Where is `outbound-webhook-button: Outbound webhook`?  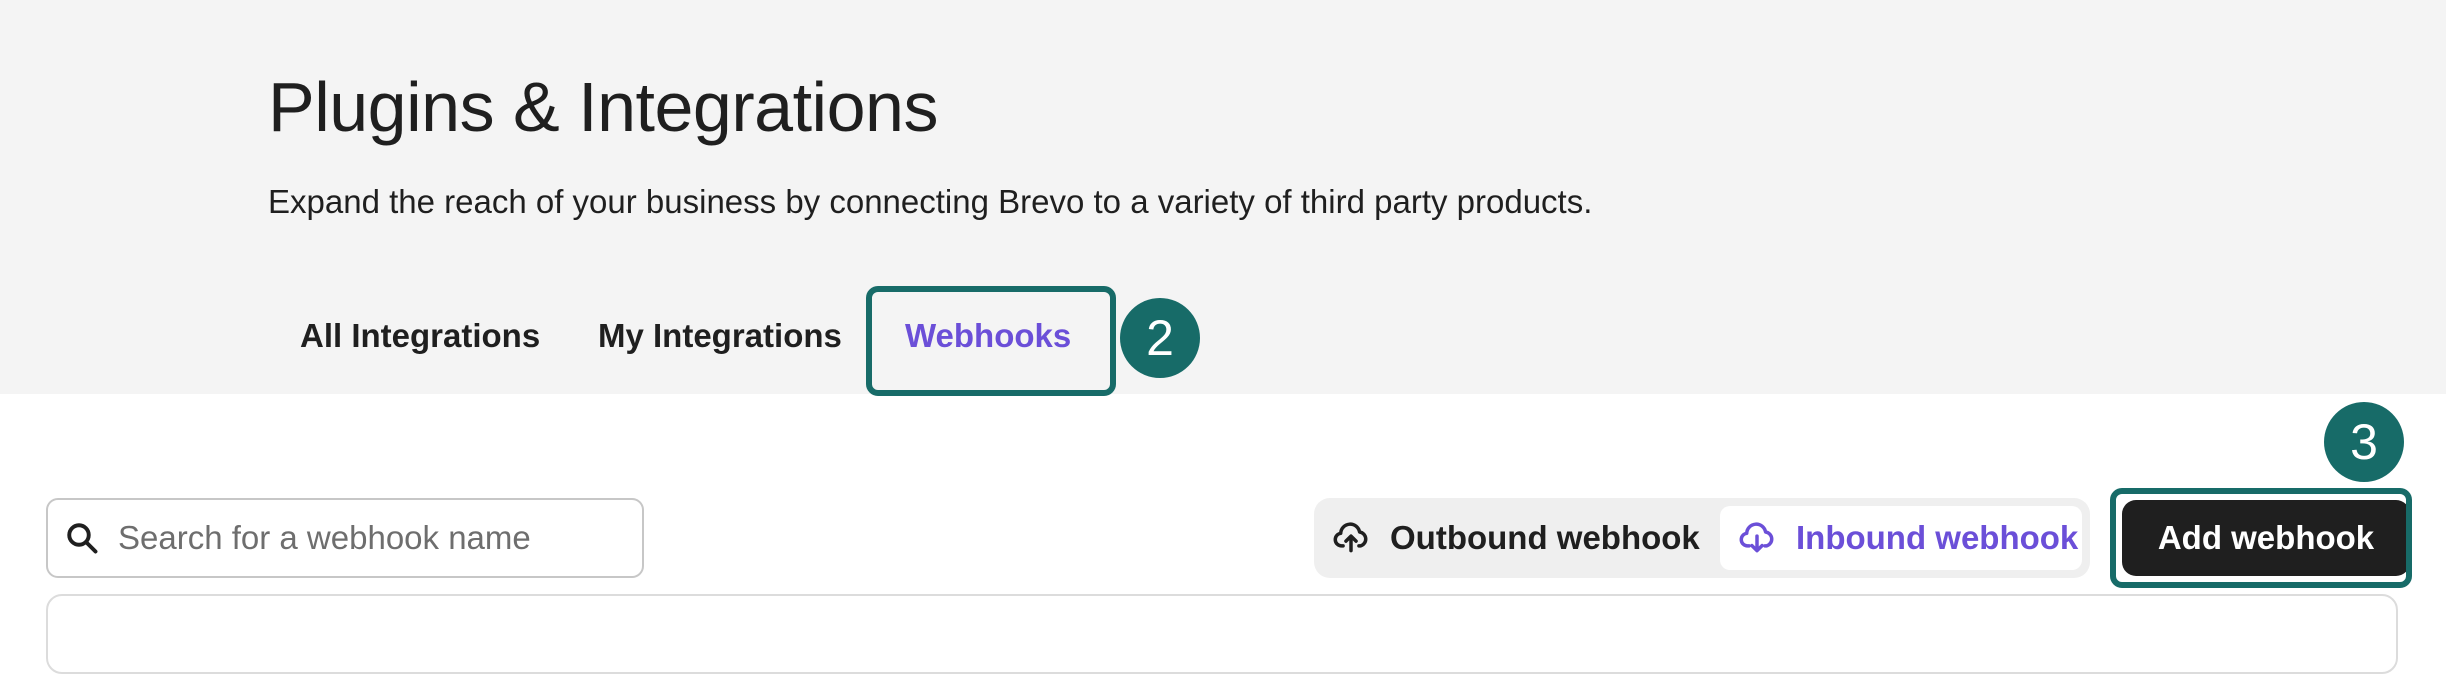
outbound-webhook-button: Outbound webhook is located at coordinates (1516, 538).